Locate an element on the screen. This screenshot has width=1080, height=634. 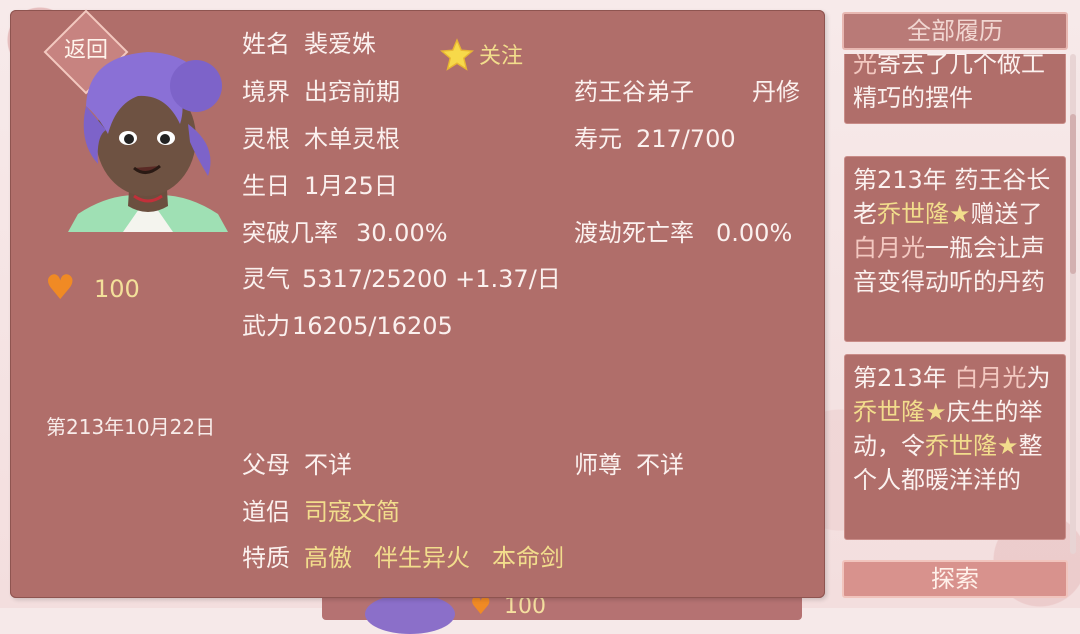
name-value: 裴爱姝 is located at coordinates (340, 44).